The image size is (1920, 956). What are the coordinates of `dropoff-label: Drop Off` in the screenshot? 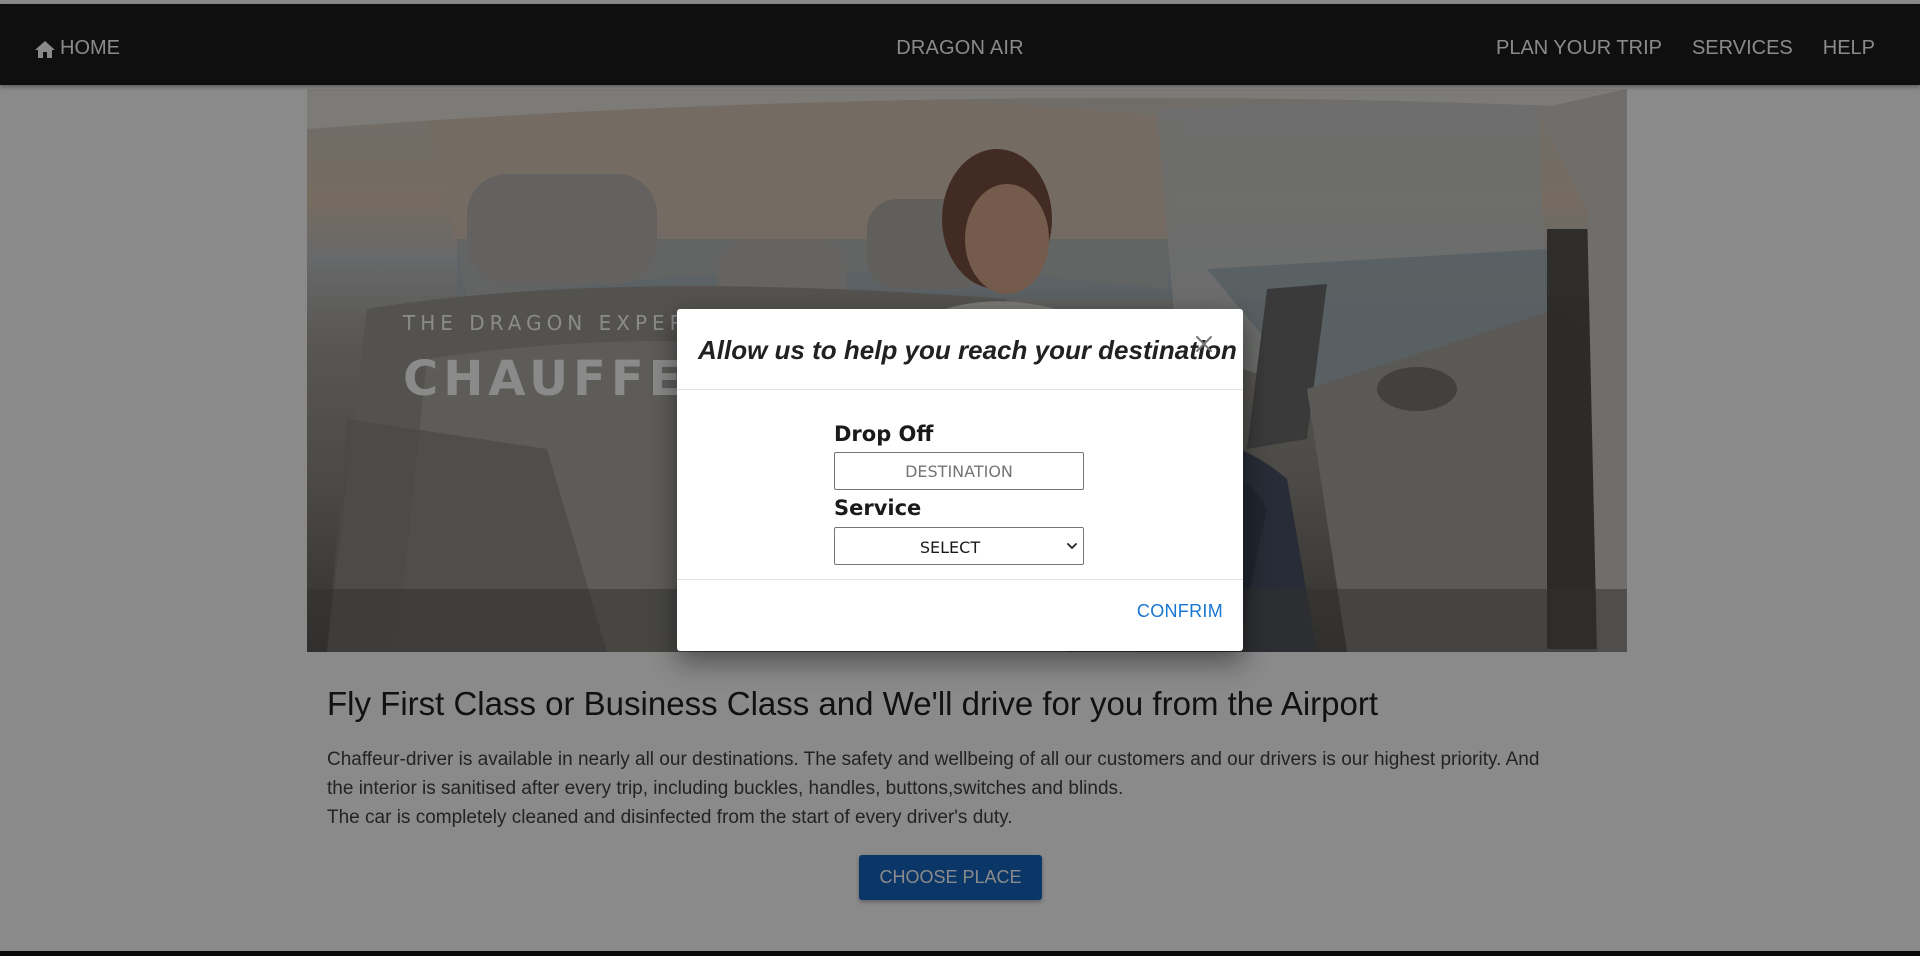 It's located at (884, 434).